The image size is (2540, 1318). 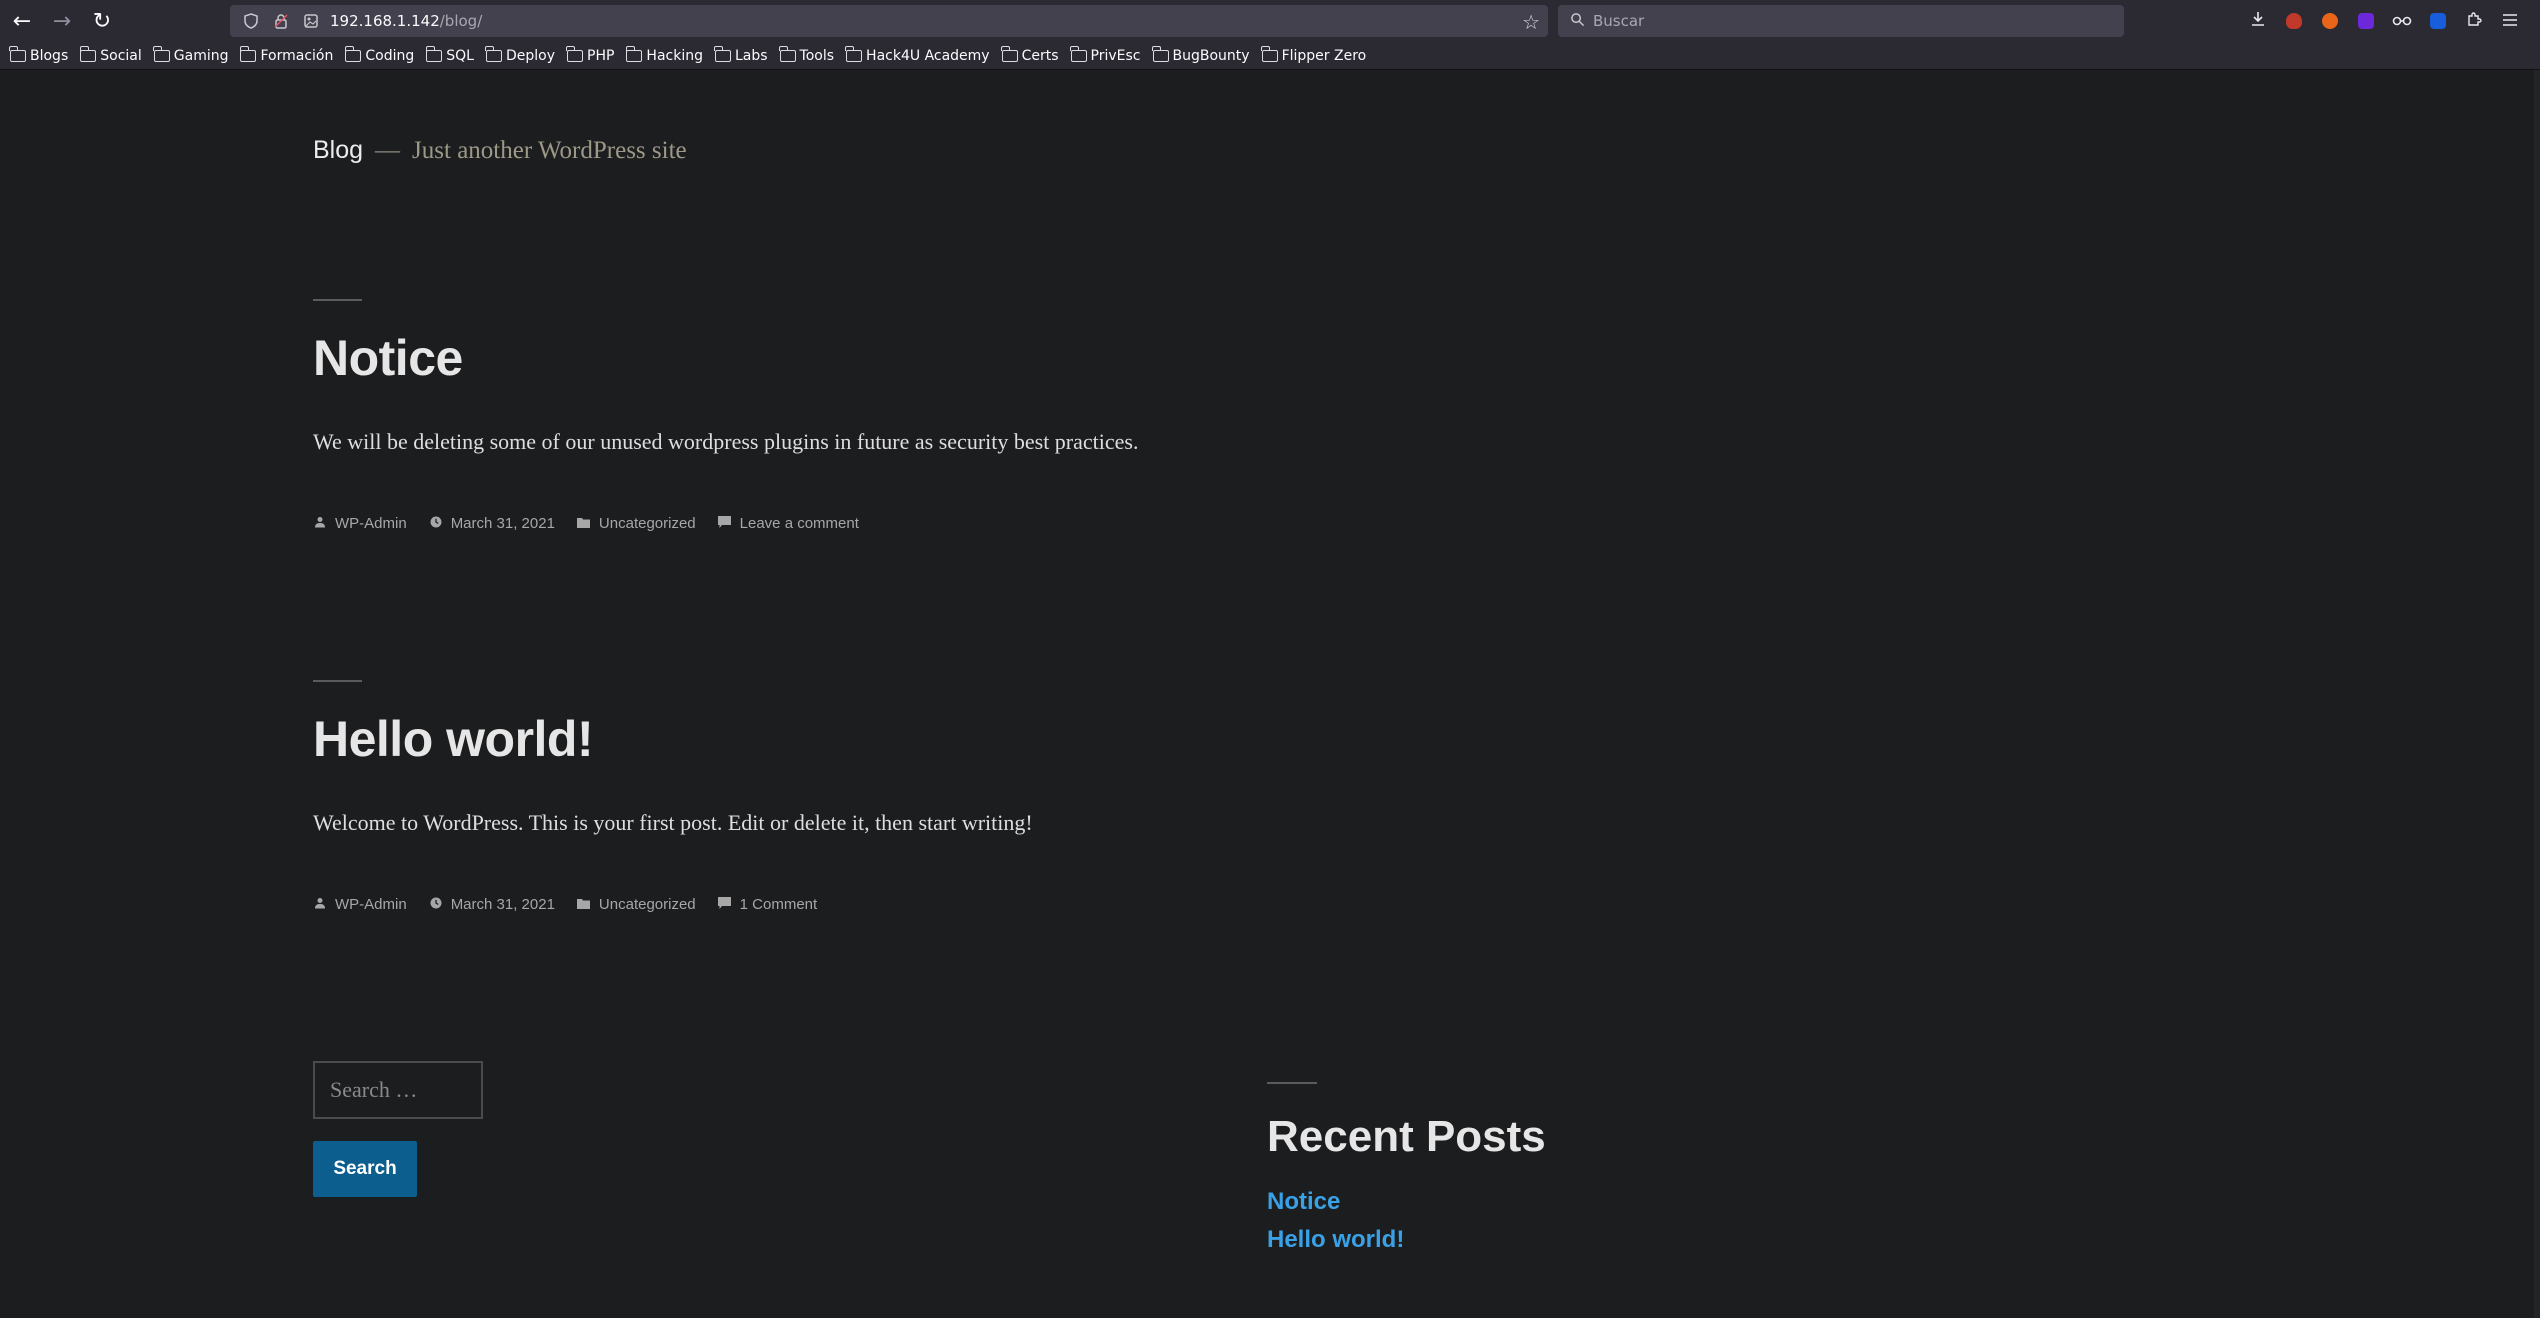 I want to click on bookmark-folder: Hacking, so click(x=664, y=54).